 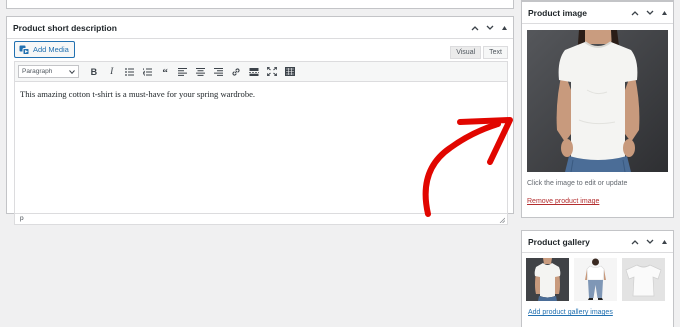 I want to click on metabox-title: Product short description, so click(x=65, y=27).